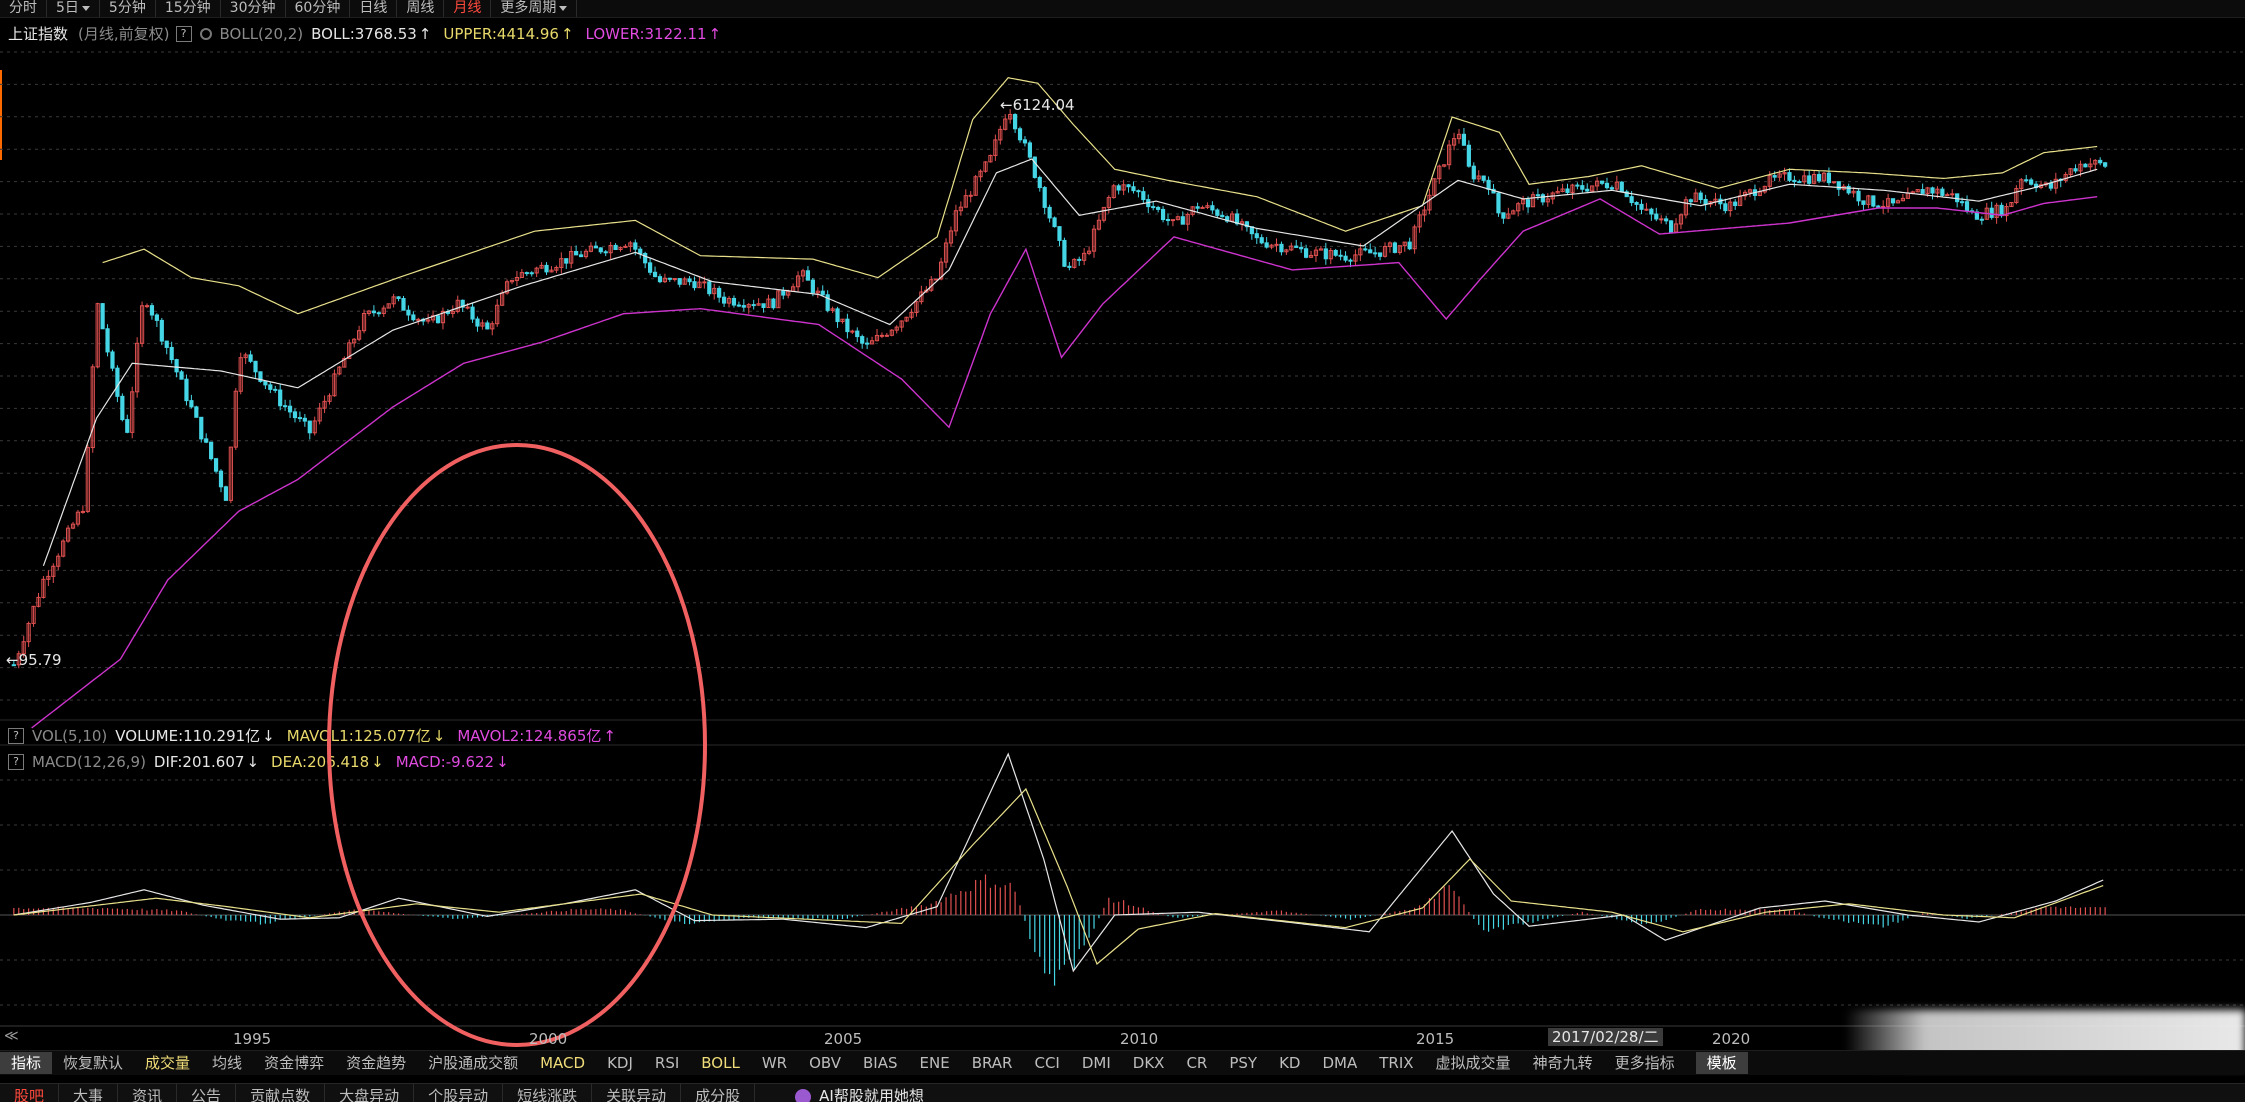  What do you see at coordinates (620, 1063) in the screenshot?
I see `indicator-tab-8: KDJ` at bounding box center [620, 1063].